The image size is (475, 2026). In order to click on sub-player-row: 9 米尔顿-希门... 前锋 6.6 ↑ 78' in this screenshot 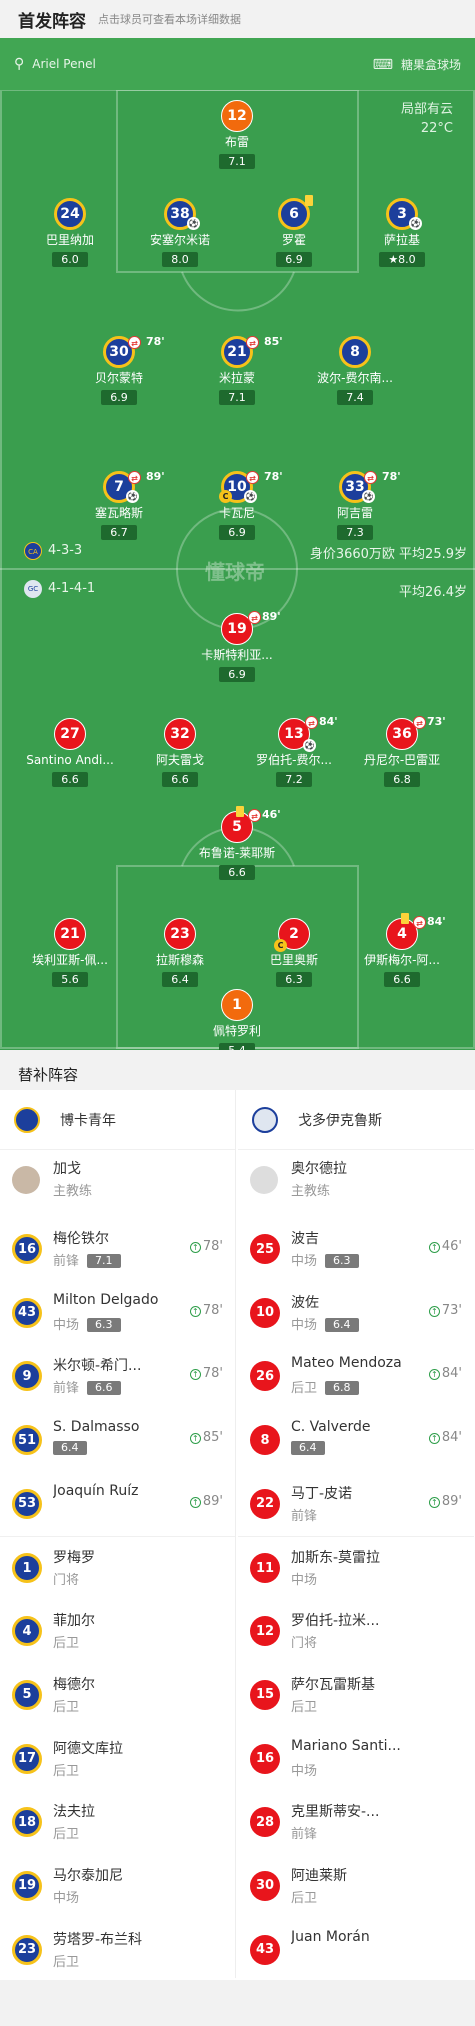, I will do `click(117, 1377)`.